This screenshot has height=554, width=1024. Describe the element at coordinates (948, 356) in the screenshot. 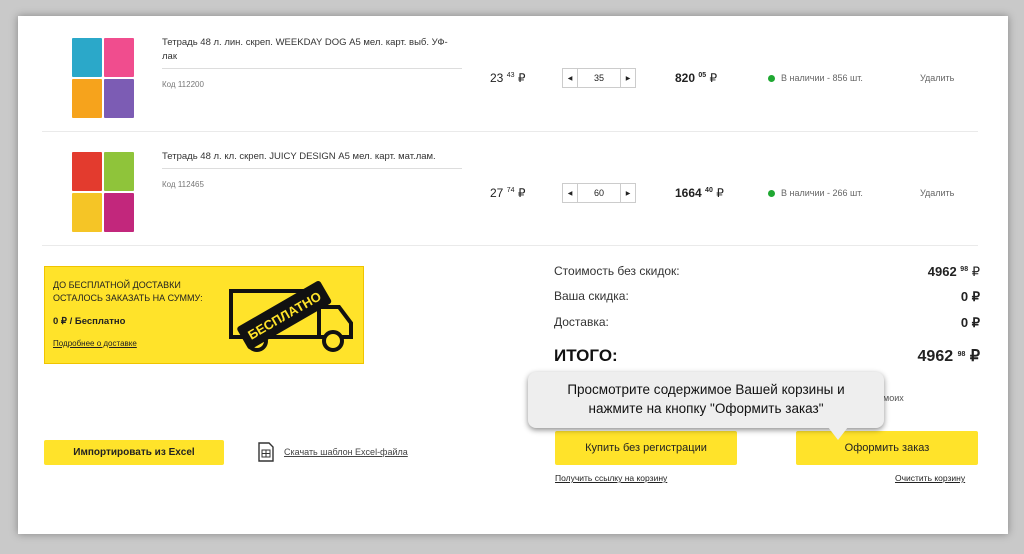

I see `summary-total-value: 4962 98 ₽` at that location.